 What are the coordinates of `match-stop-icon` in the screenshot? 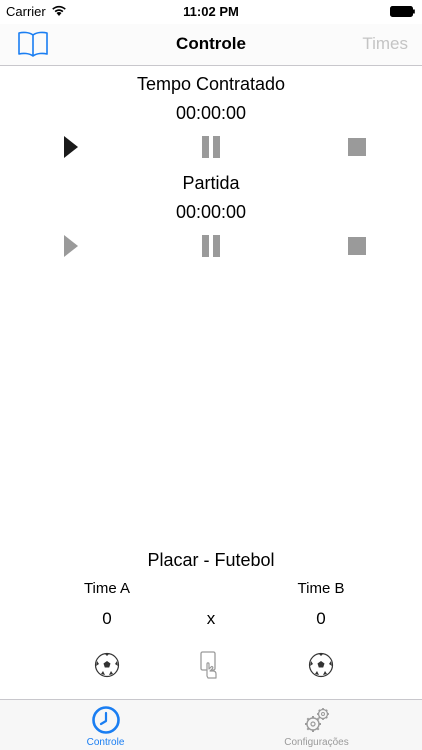 It's located at (357, 246).